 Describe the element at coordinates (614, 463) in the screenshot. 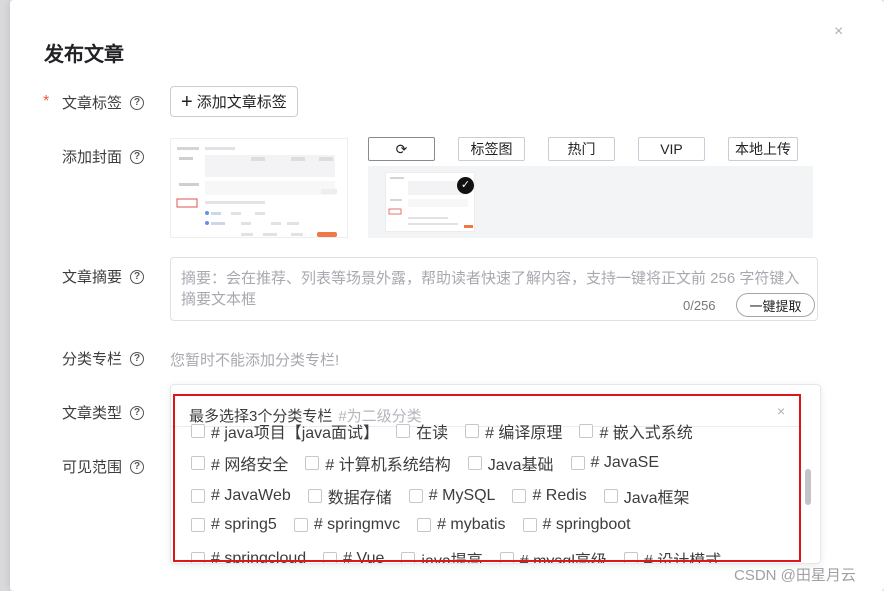

I see `category-option: # JavaSE` at that location.